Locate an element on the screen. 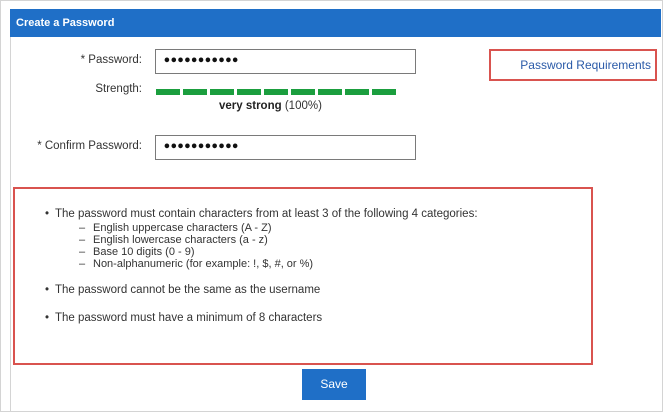 The width and height of the screenshot is (663, 412). strength-percent: (100%) is located at coordinates (303, 106).